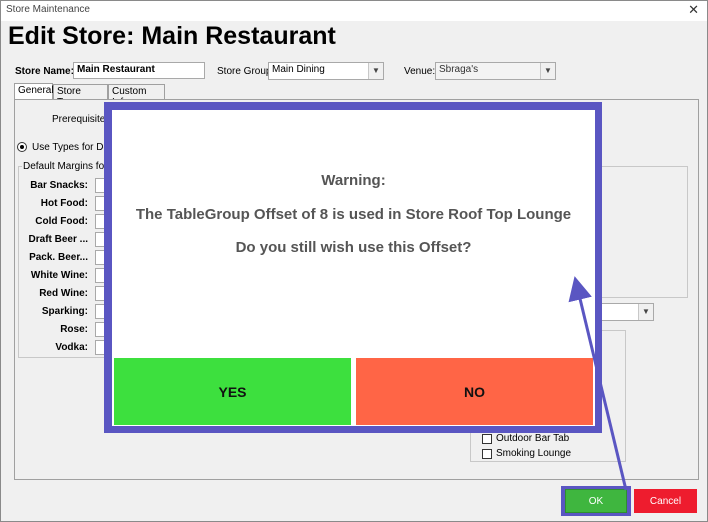 The height and width of the screenshot is (522, 708). I want to click on annotation-arrow, so click(598, 383).